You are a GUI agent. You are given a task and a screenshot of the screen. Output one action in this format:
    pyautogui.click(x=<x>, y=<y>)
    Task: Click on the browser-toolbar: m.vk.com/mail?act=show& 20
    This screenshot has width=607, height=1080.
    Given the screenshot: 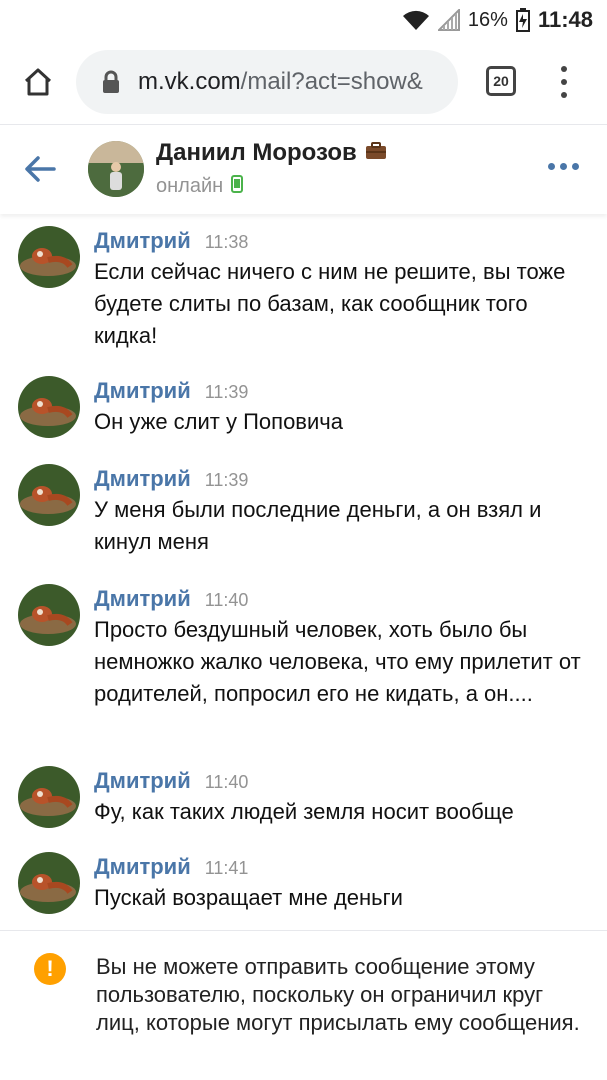 What is the action you would take?
    pyautogui.click(x=303, y=82)
    